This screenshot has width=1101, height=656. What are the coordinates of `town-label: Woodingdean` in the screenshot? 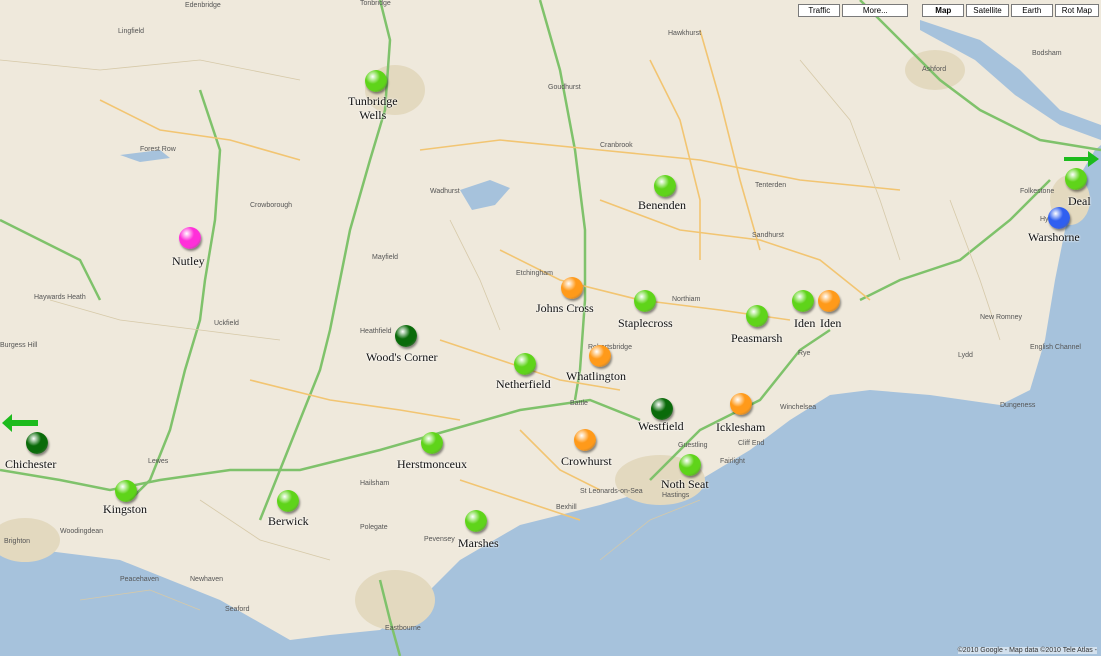 It's located at (82, 531).